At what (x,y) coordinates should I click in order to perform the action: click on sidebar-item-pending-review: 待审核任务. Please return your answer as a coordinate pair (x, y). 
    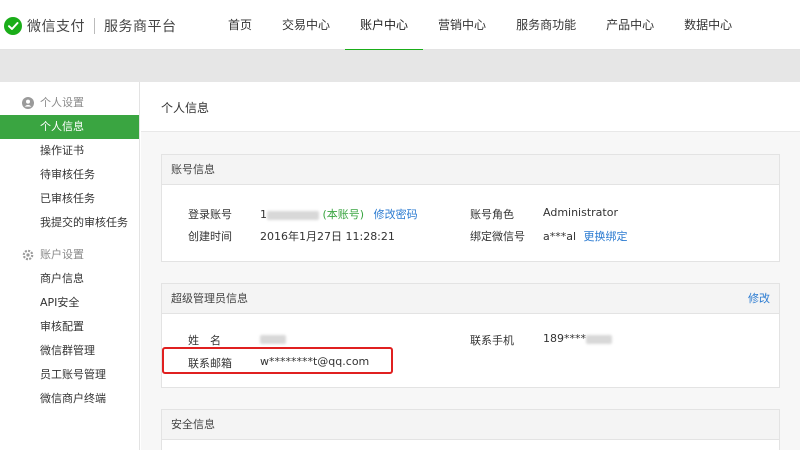
    Looking at the image, I should click on (69, 175).